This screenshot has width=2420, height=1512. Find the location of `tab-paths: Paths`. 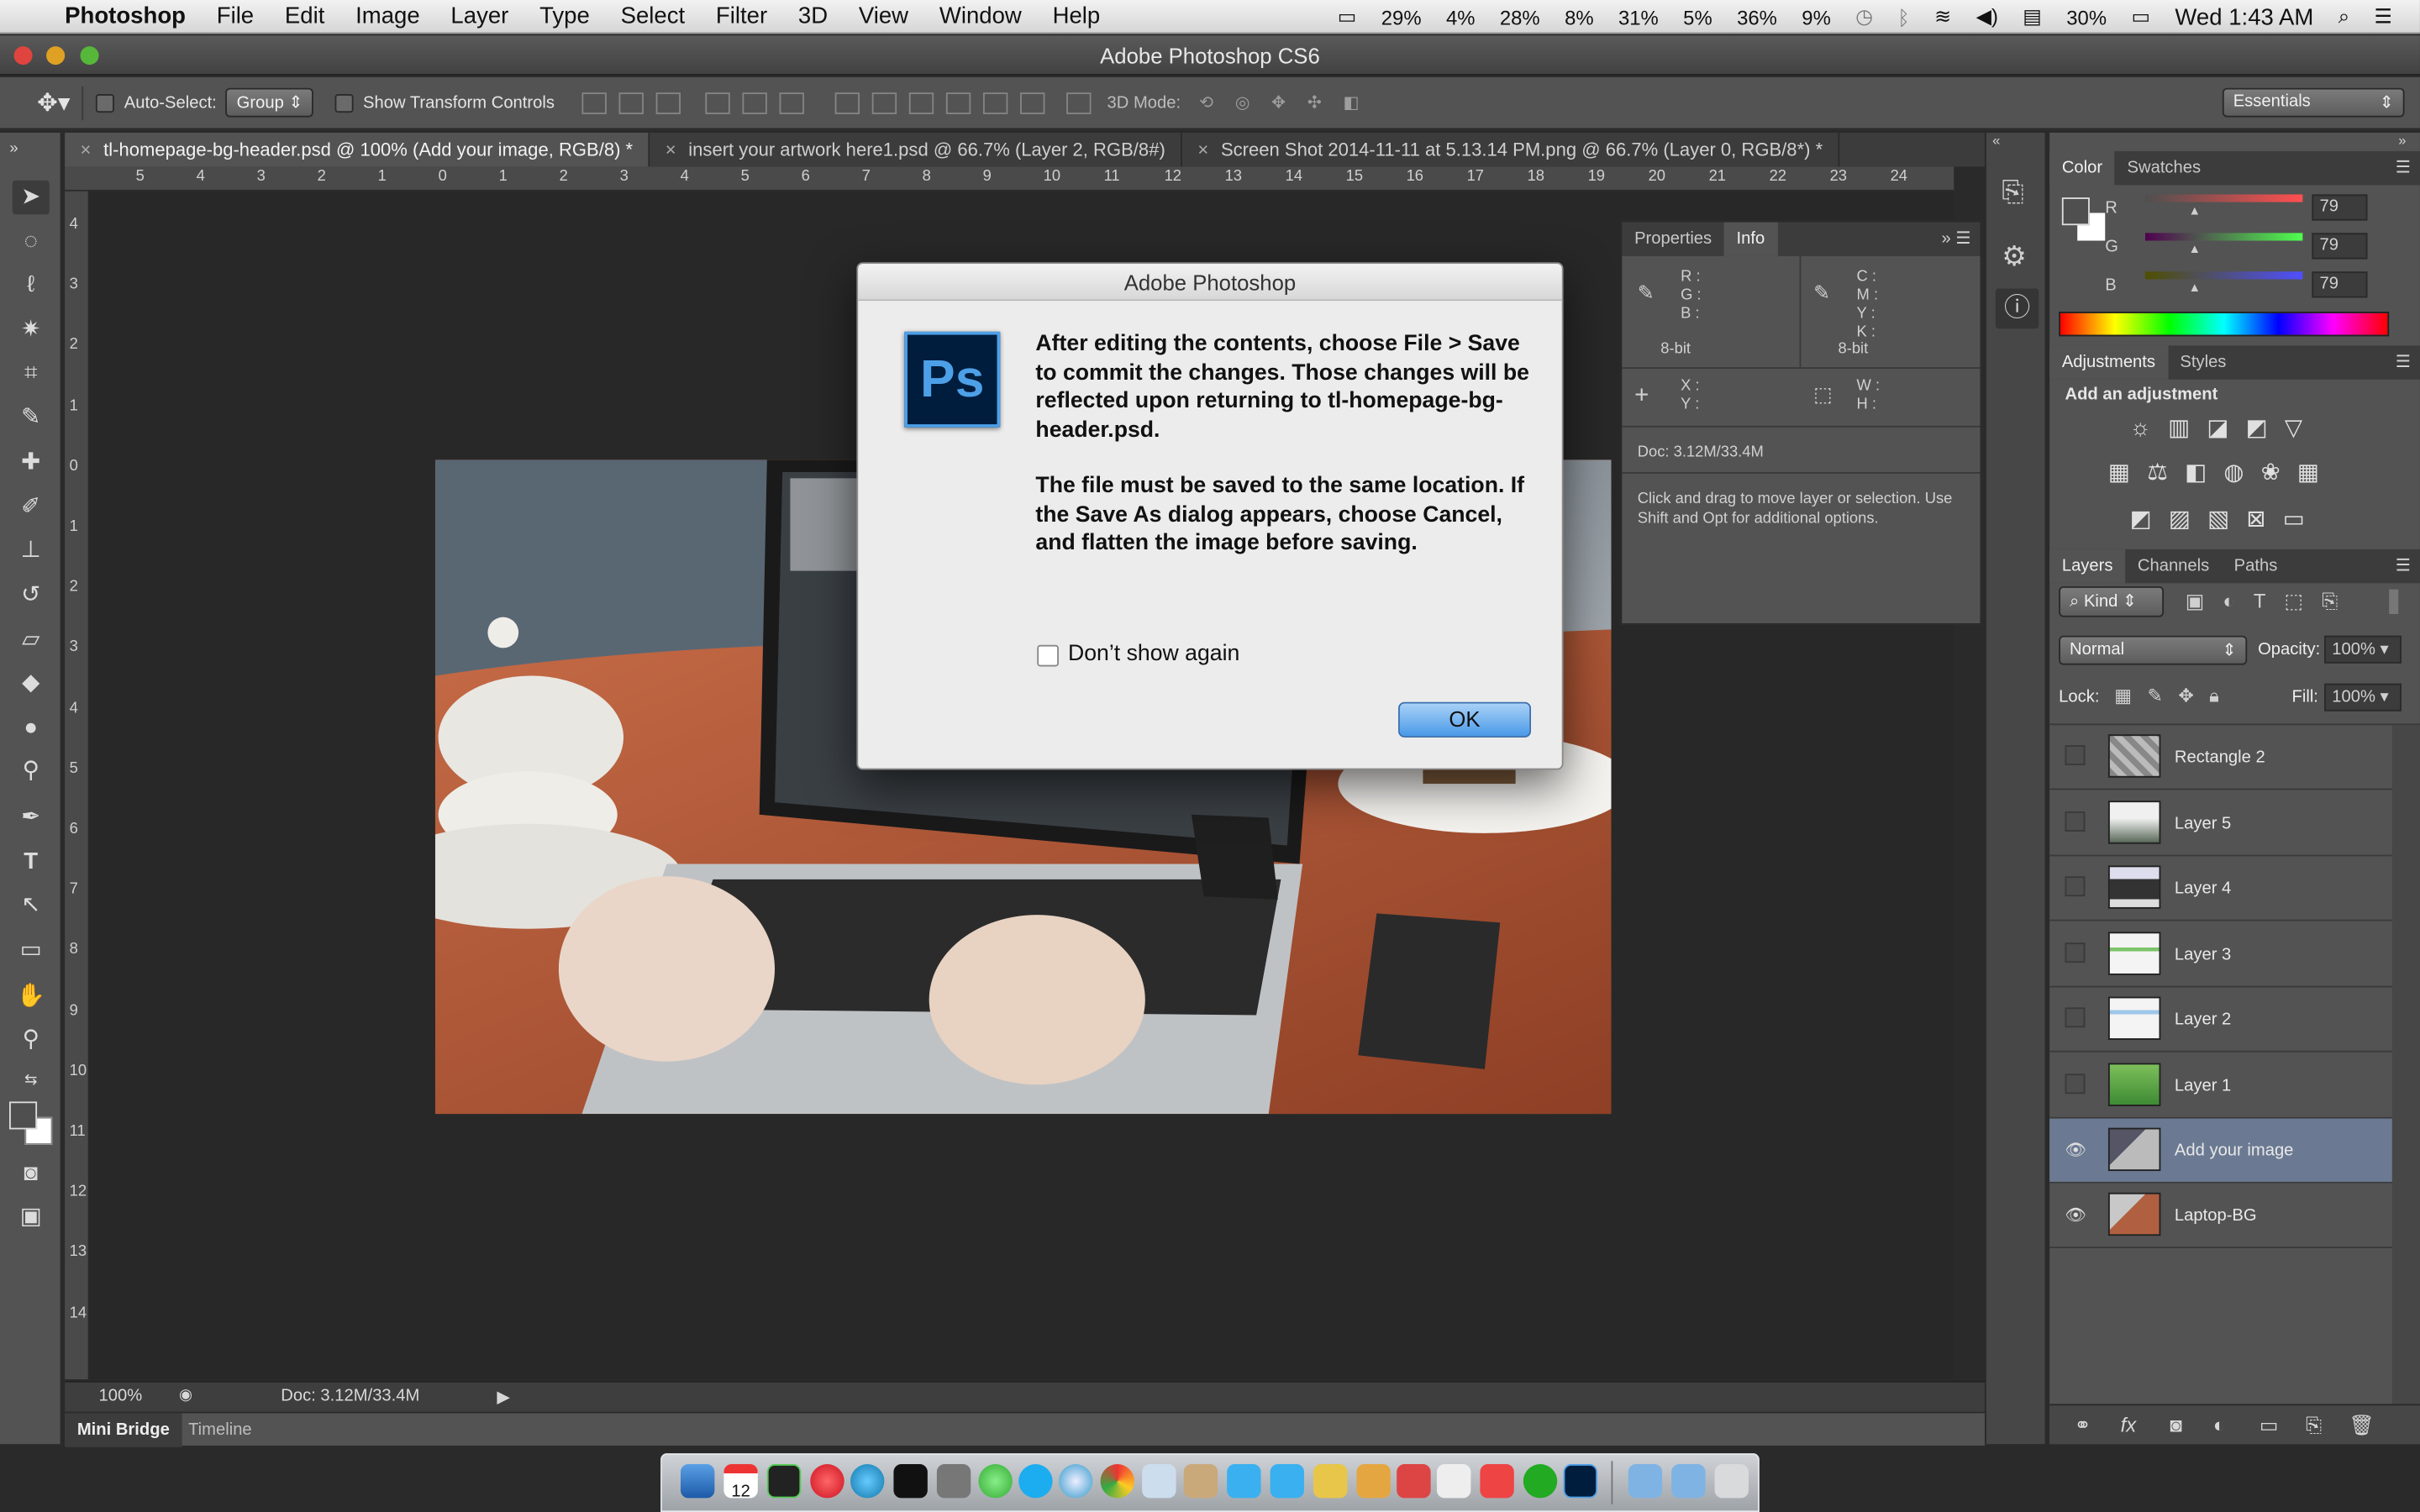

tab-paths: Paths is located at coordinates (2256, 566).